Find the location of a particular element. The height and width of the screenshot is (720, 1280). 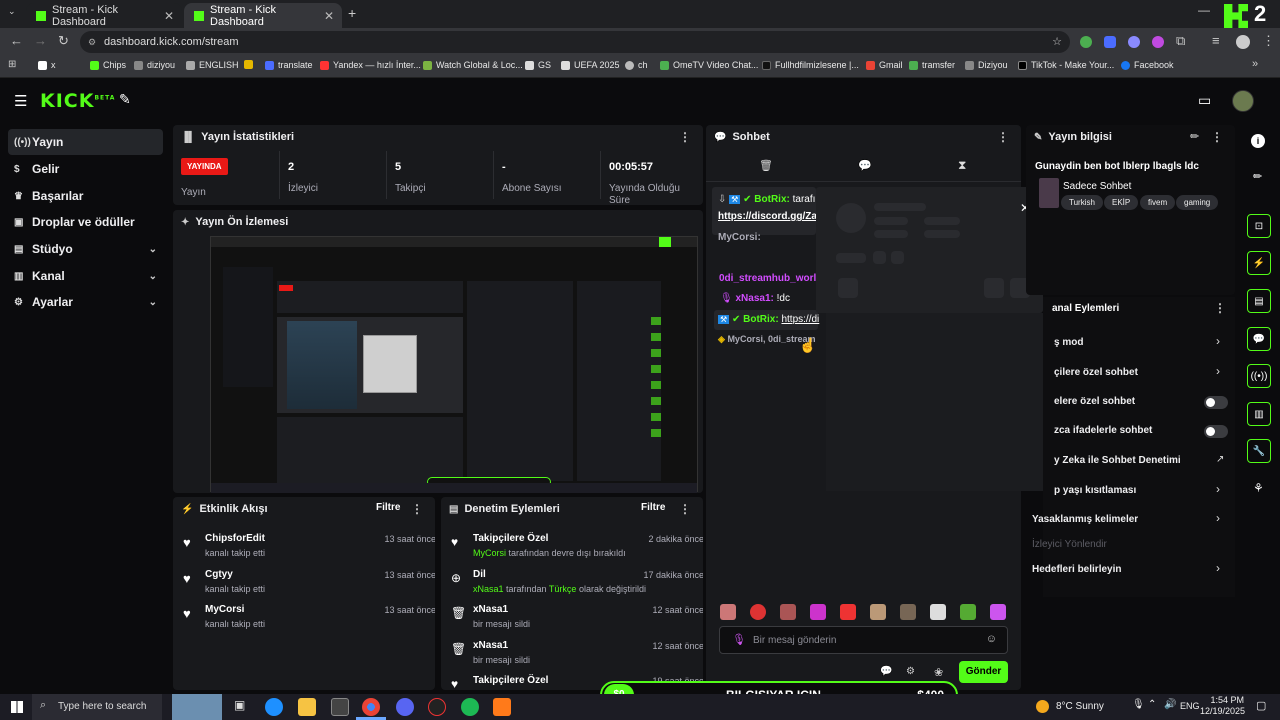

sidebar-item-yayin: ((•)) Yayın is located at coordinates (85, 142).